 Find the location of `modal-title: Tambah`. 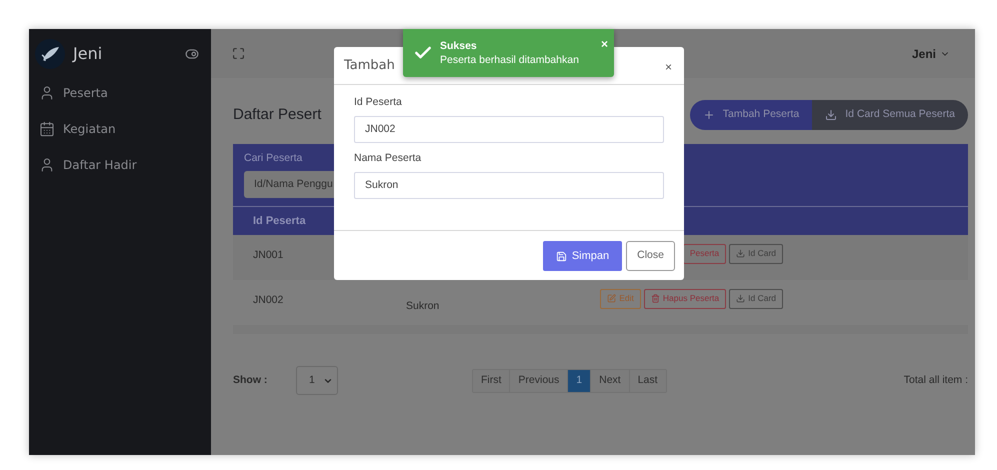

modal-title: Tambah is located at coordinates (369, 65).